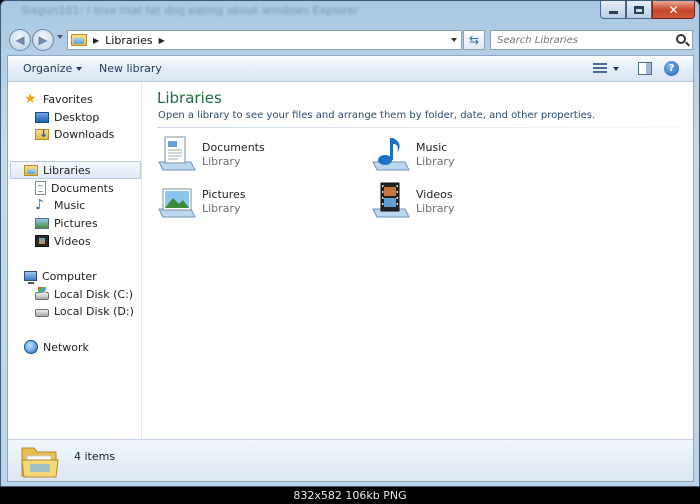 Image resolution: width=700 pixels, height=504 pixels. What do you see at coordinates (82, 188) in the screenshot?
I see `sidebar-item-label: Documents` at bounding box center [82, 188].